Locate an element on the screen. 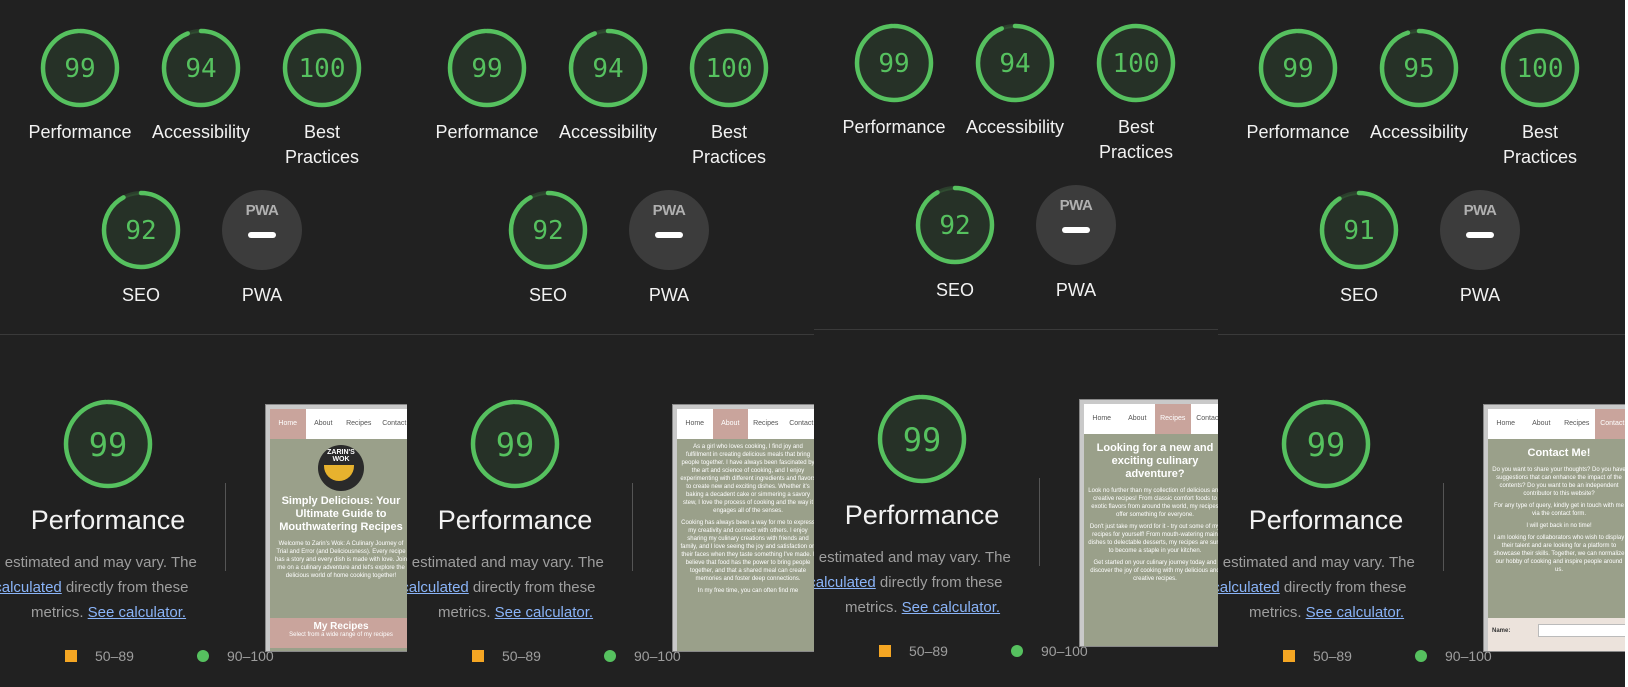 The image size is (1628, 687). wok-icon is located at coordinates (339, 473).